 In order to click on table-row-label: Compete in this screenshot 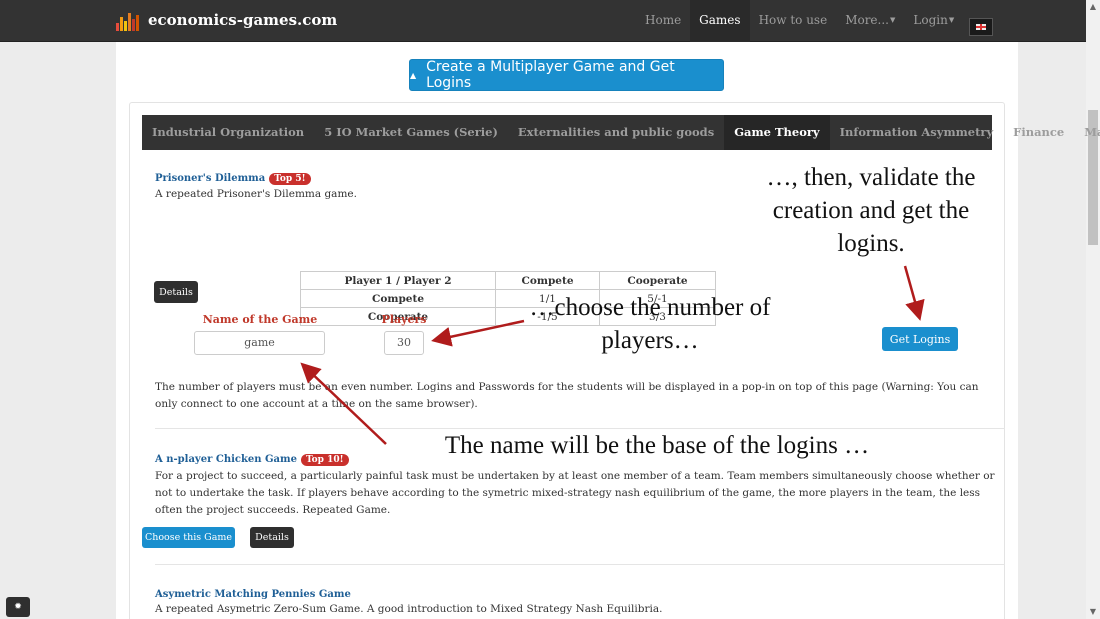, I will do `click(398, 298)`.